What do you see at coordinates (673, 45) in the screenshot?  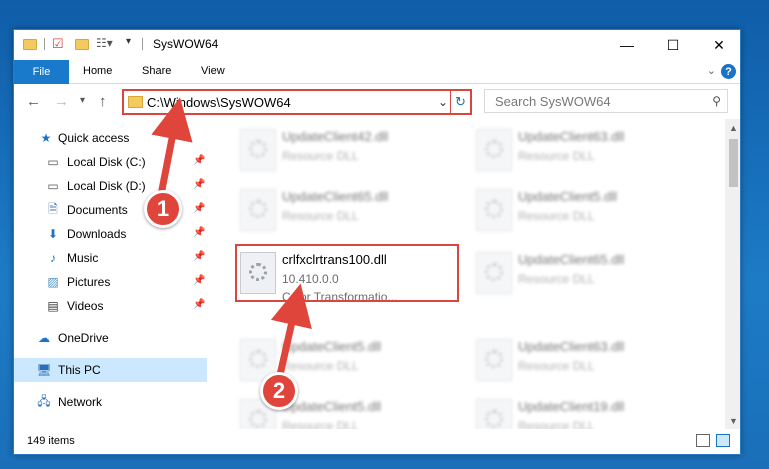 I see `maximize-button: ☐` at bounding box center [673, 45].